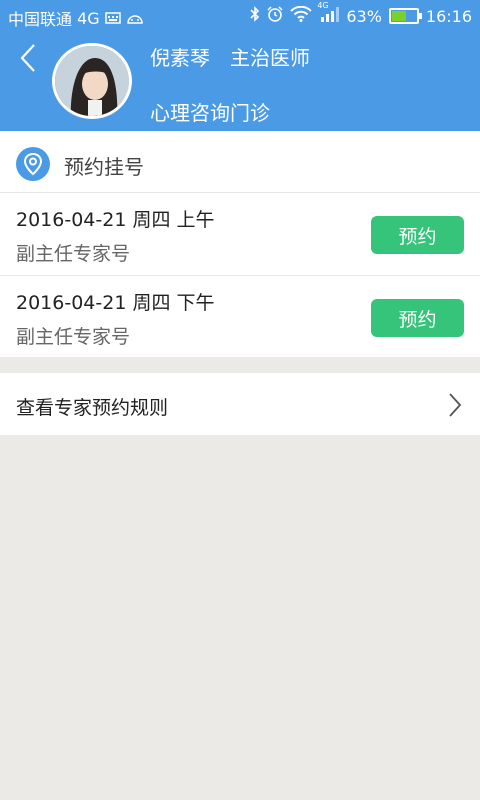 Image resolution: width=480 pixels, height=800 pixels. What do you see at coordinates (240, 16) in the screenshot?
I see `status-bar: 中国联通 4G 4G 63% 16:16` at bounding box center [240, 16].